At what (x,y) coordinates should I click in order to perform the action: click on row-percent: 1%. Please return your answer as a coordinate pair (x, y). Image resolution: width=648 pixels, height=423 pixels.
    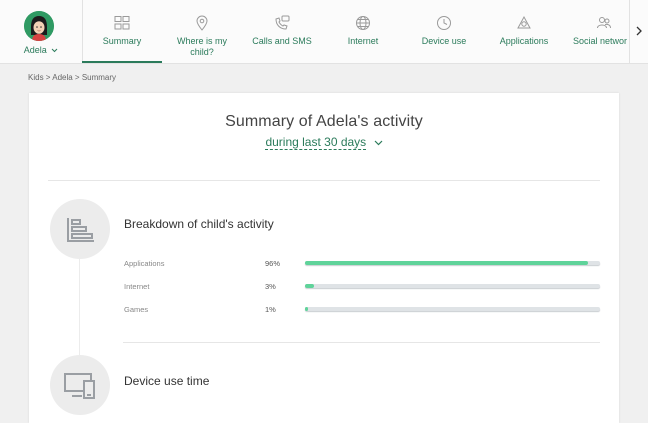
    Looking at the image, I should click on (270, 309).